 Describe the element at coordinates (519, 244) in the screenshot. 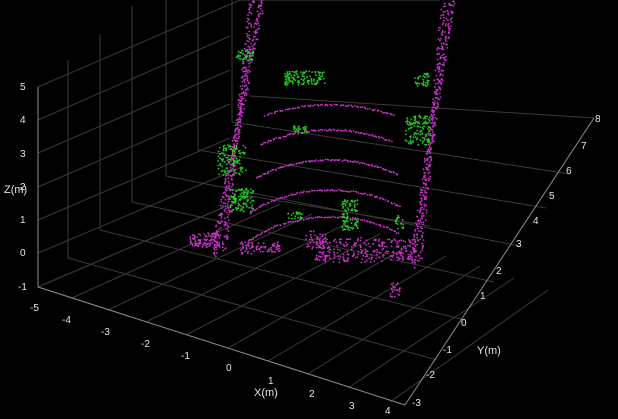

I see `y-tick: 3` at that location.